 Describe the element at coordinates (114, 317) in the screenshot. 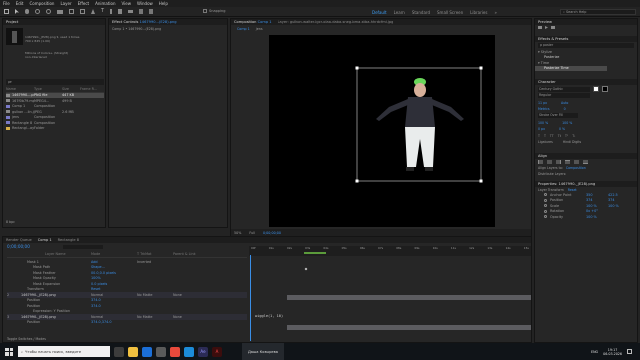

I see `row-value: Normal` at that location.